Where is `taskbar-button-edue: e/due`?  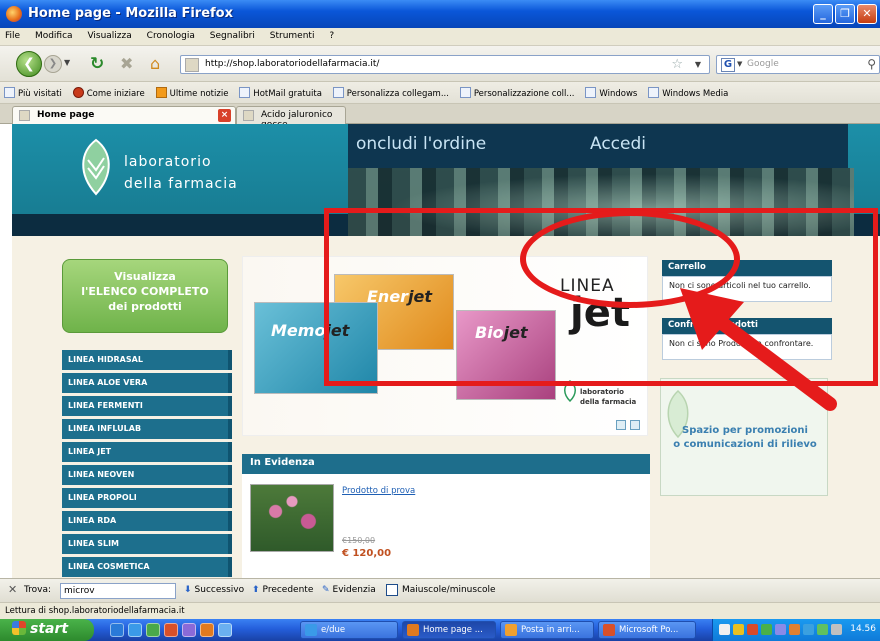 taskbar-button-edue: e/due is located at coordinates (349, 630).